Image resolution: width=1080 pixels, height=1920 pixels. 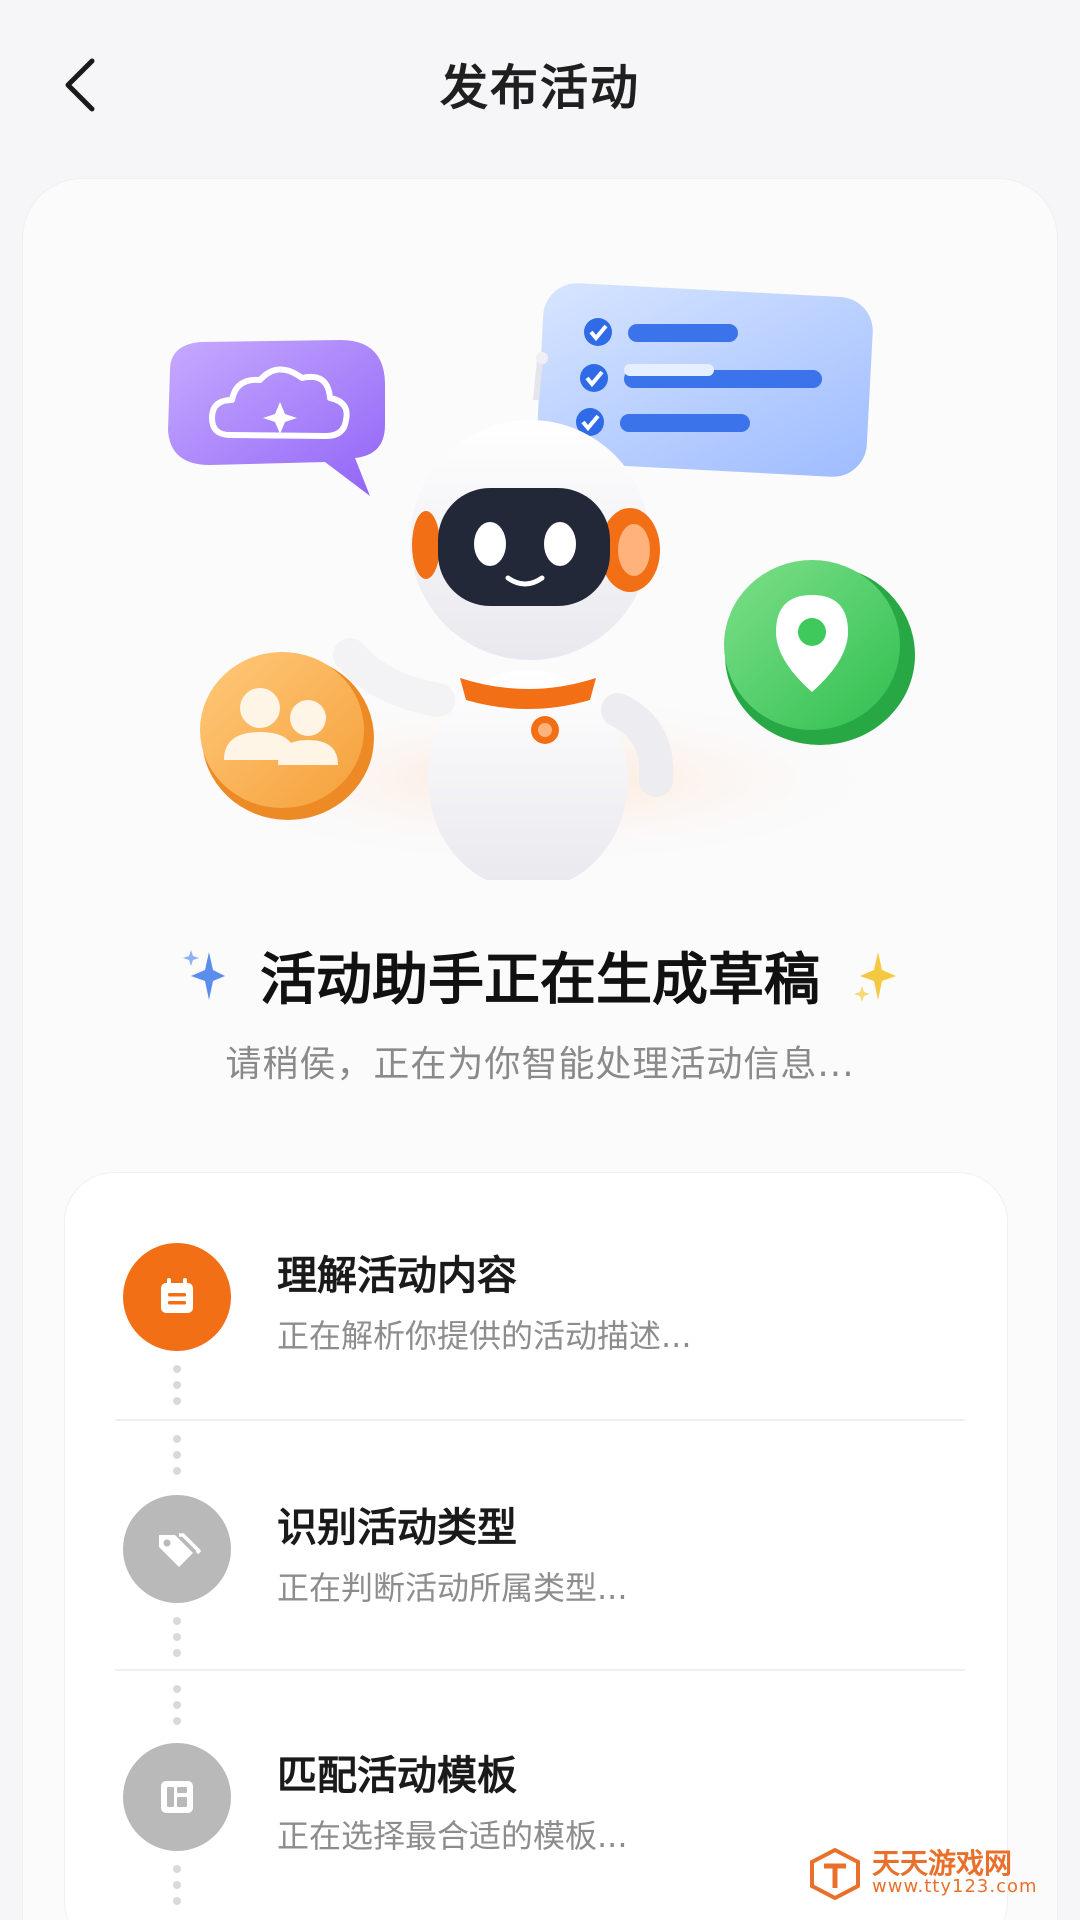 What do you see at coordinates (819, 652) in the screenshot?
I see `location-pin-icon` at bounding box center [819, 652].